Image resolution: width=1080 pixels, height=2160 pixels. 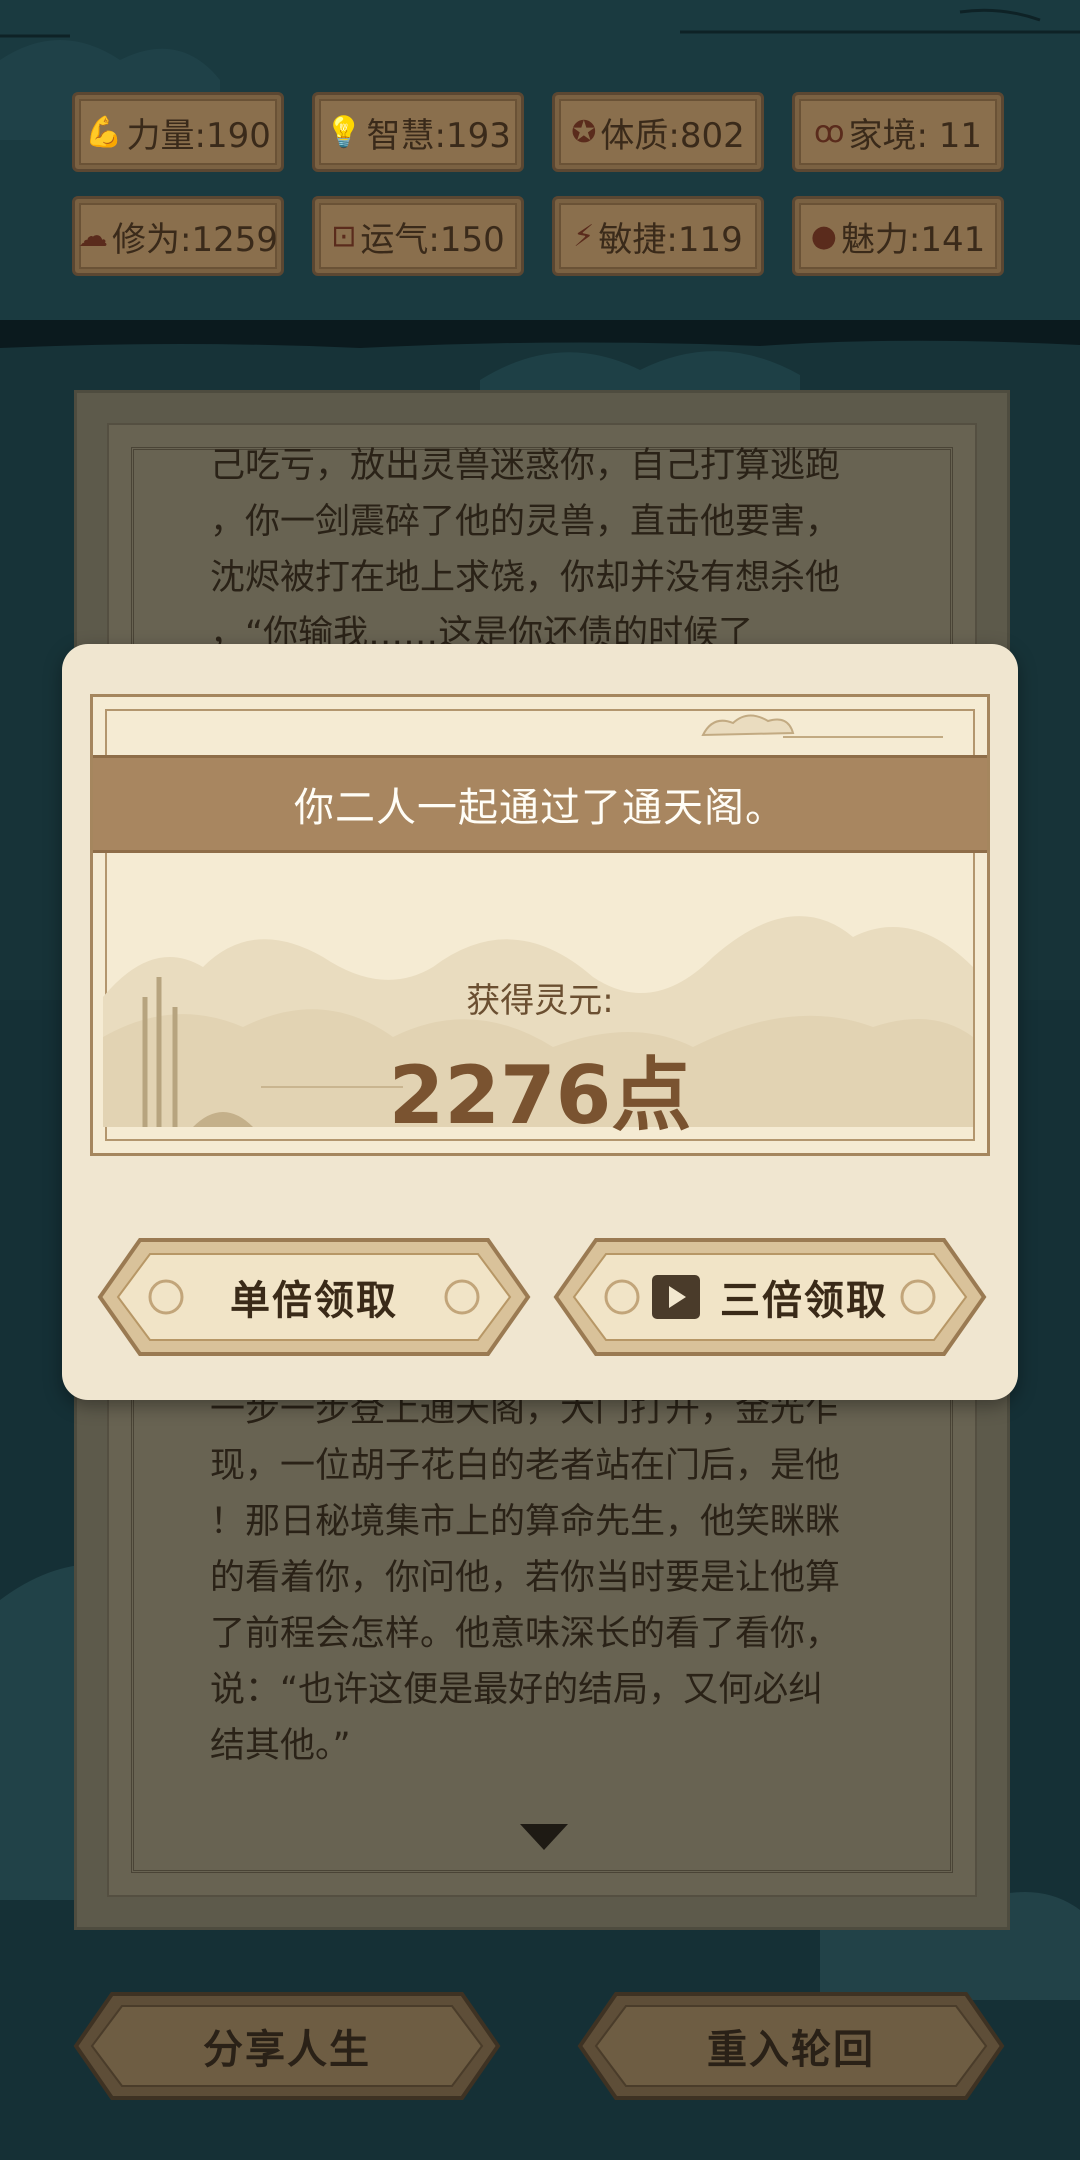 What do you see at coordinates (104, 132) in the screenshot?
I see `strength-icon: 💪` at bounding box center [104, 132].